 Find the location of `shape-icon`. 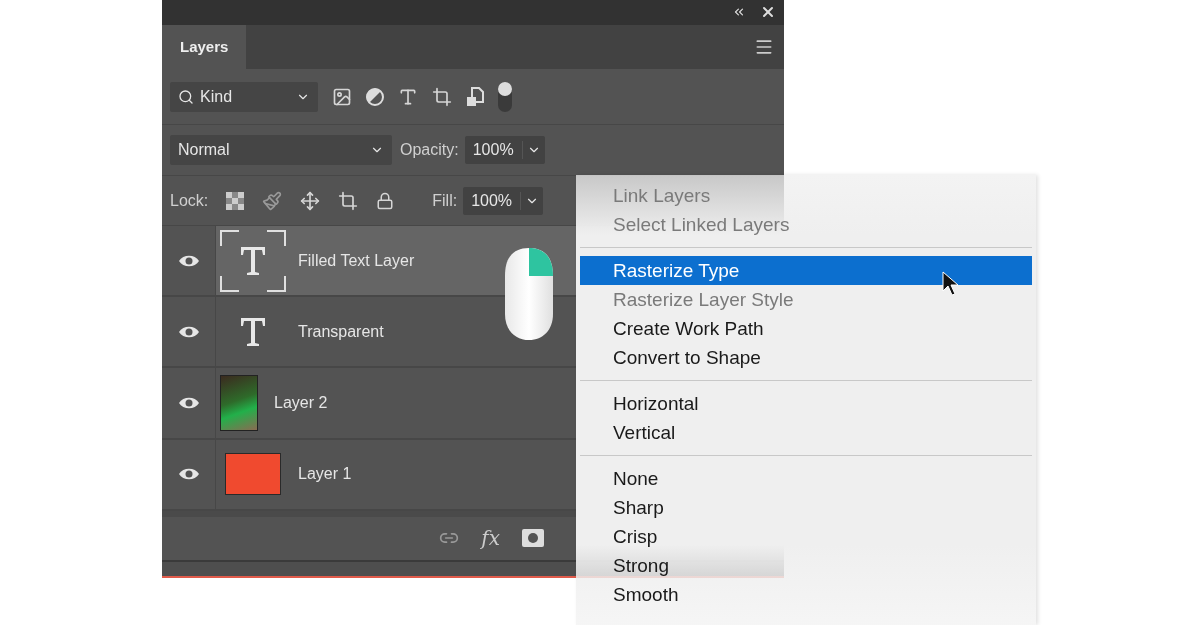

shape-icon is located at coordinates (442, 96).